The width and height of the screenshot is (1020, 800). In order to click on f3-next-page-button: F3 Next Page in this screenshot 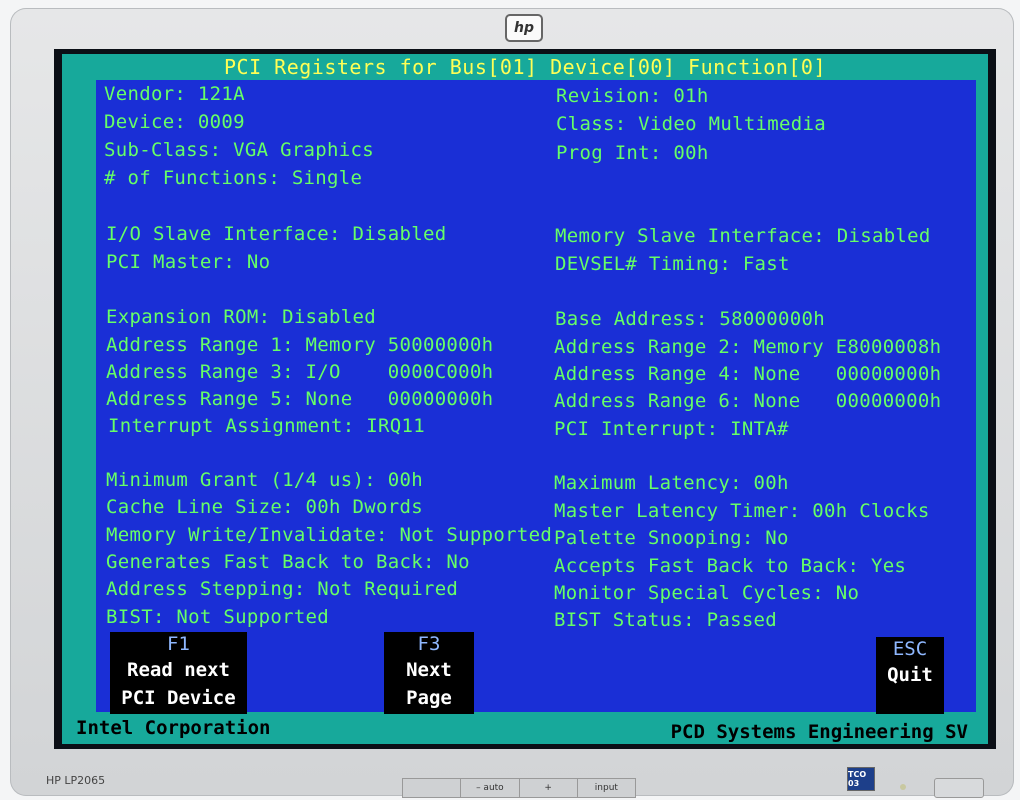, I will do `click(429, 673)`.